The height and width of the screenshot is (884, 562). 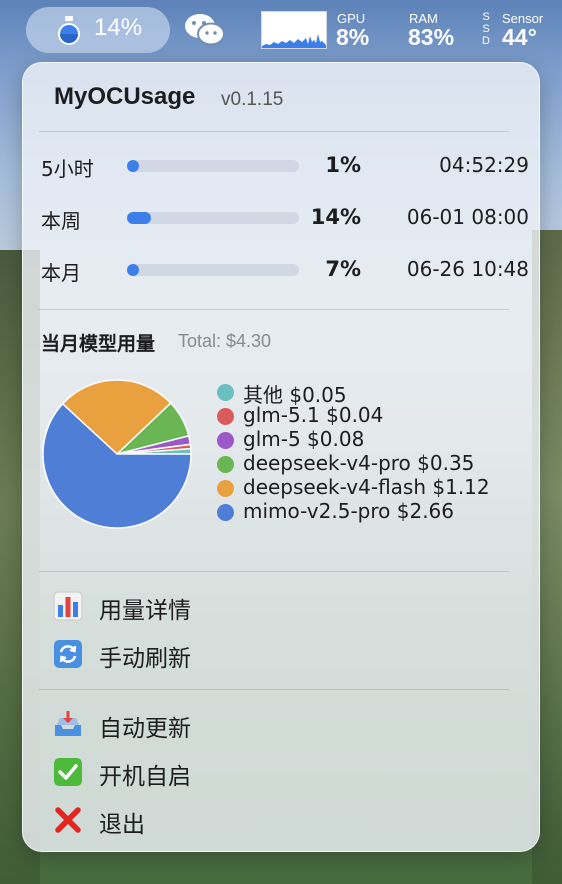 I want to click on usage-percent: 1%, so click(x=343, y=165).